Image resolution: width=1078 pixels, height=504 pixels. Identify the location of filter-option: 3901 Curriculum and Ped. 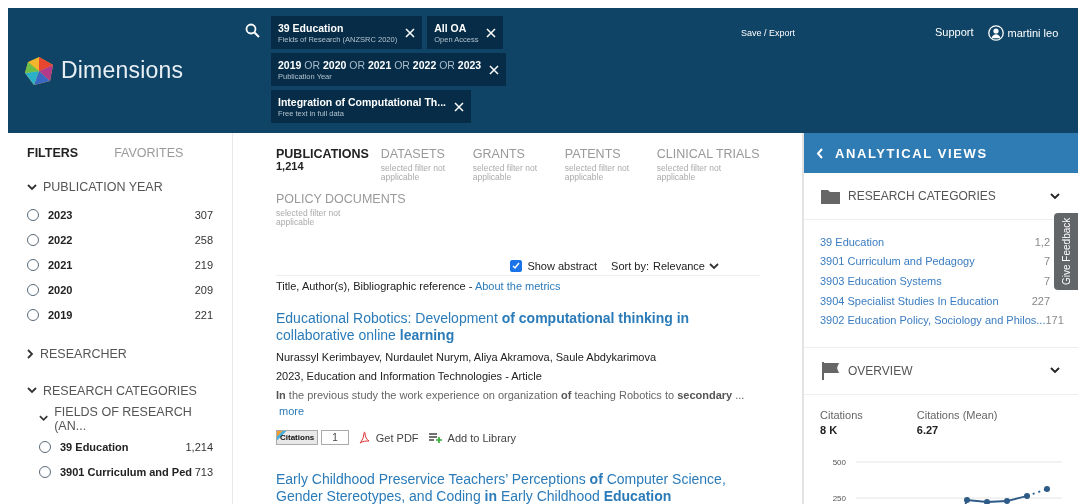
(126, 472).